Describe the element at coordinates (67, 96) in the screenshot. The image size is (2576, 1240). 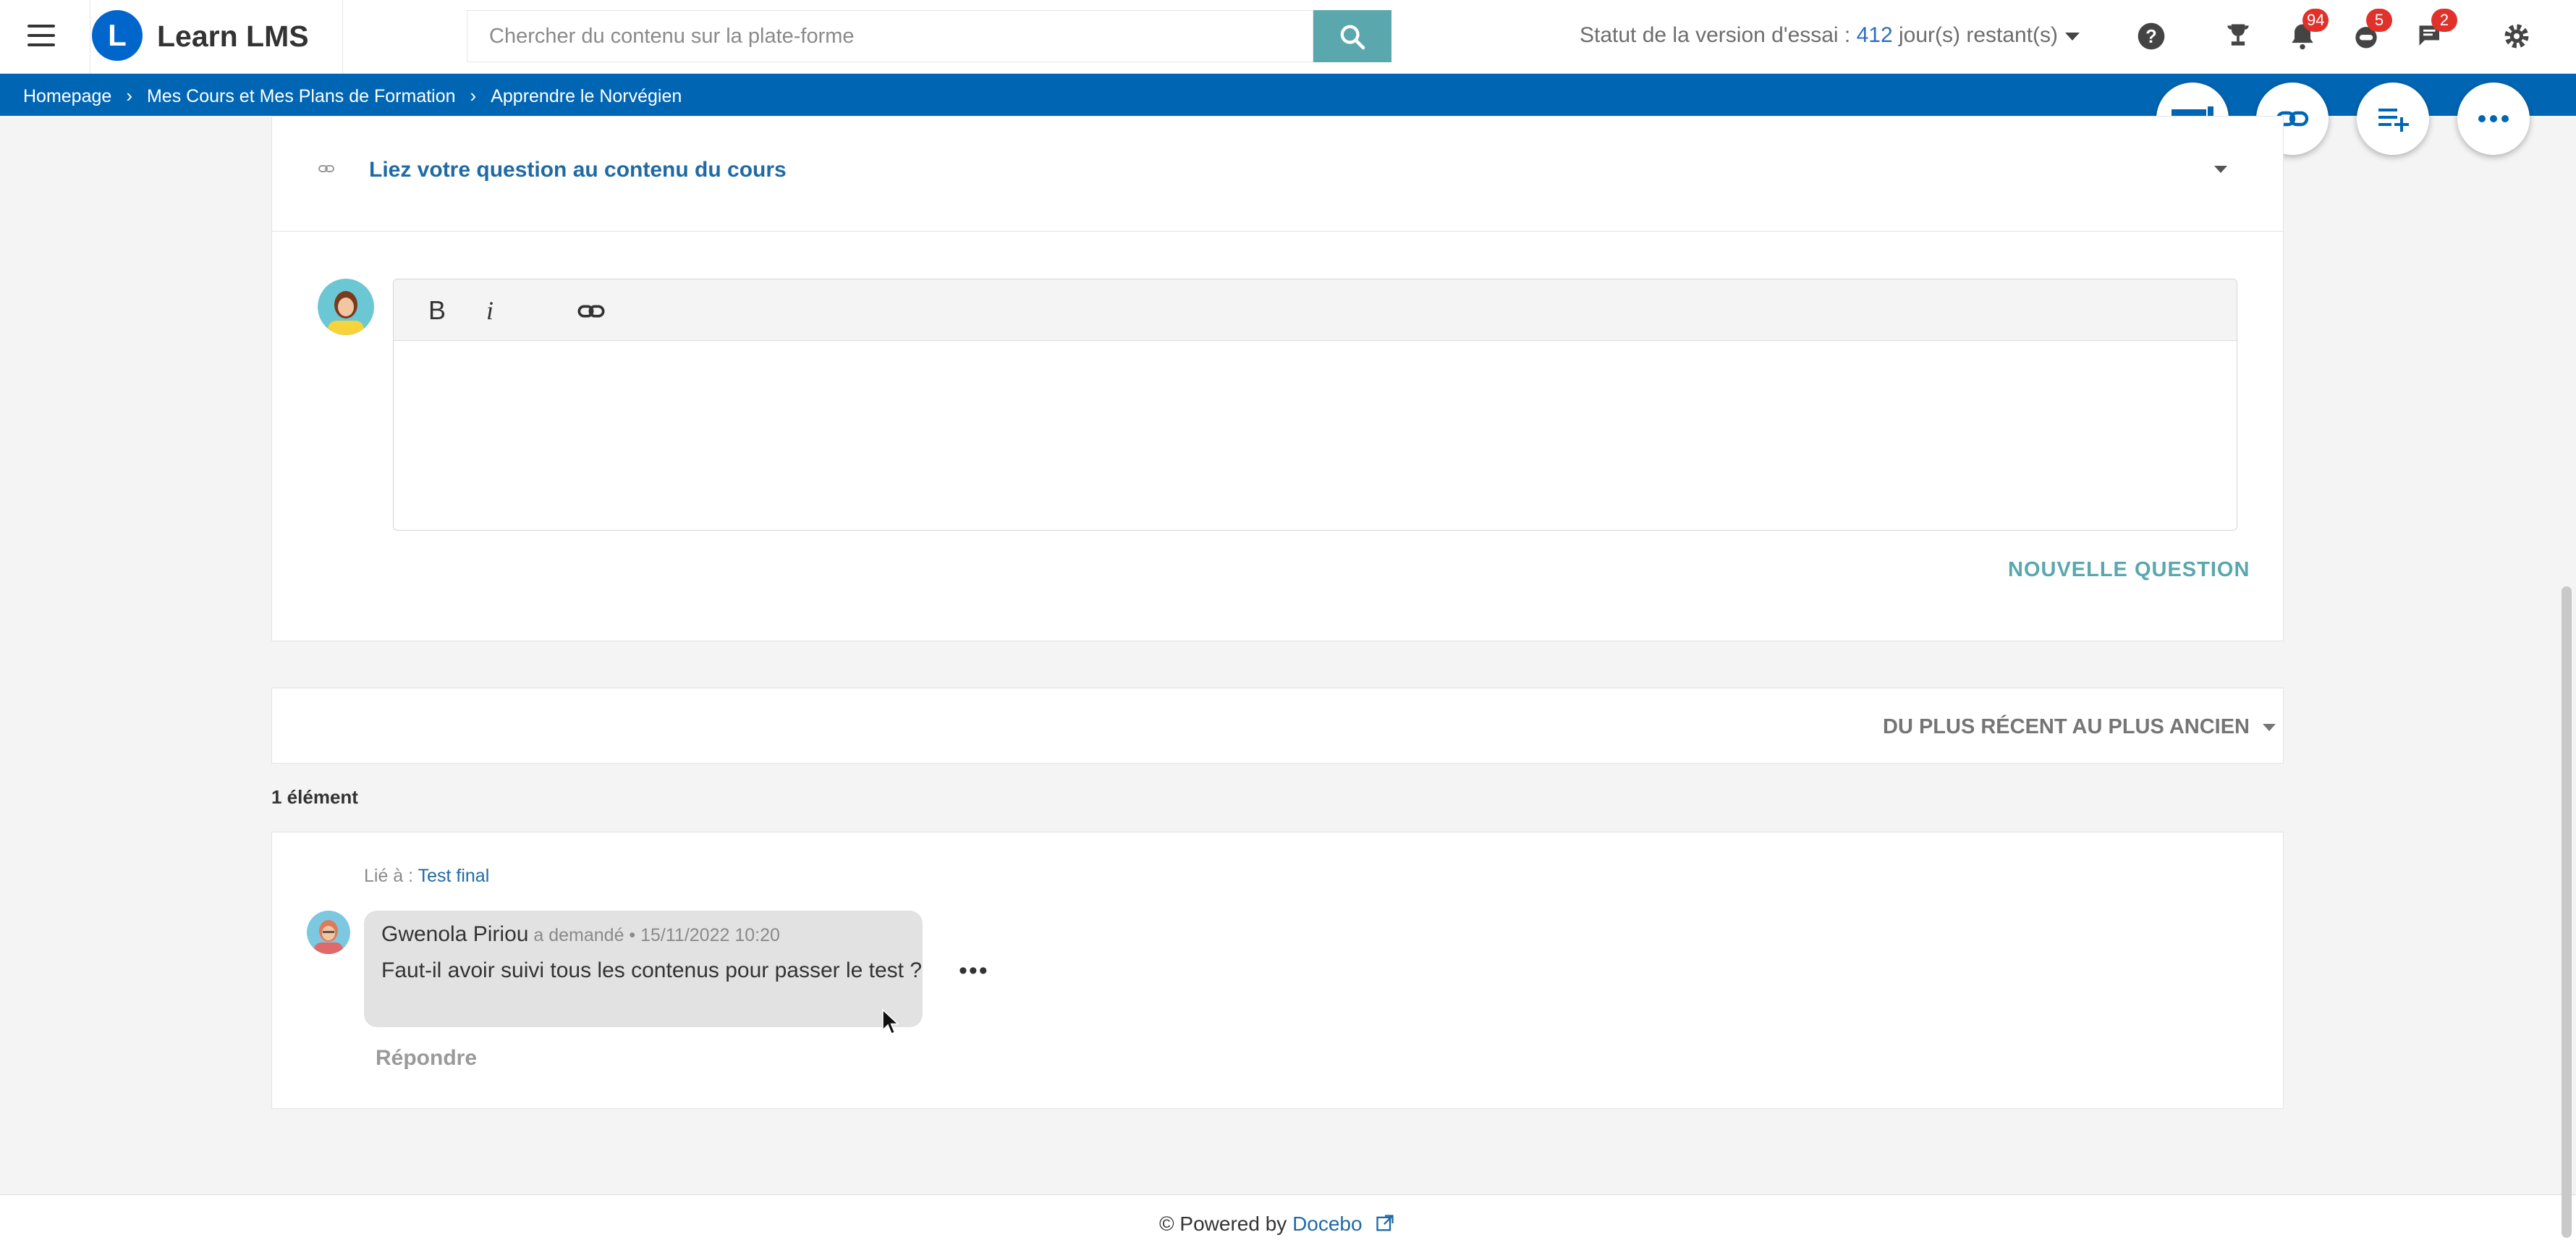
I see `breadcrumb-home: Homepage` at that location.